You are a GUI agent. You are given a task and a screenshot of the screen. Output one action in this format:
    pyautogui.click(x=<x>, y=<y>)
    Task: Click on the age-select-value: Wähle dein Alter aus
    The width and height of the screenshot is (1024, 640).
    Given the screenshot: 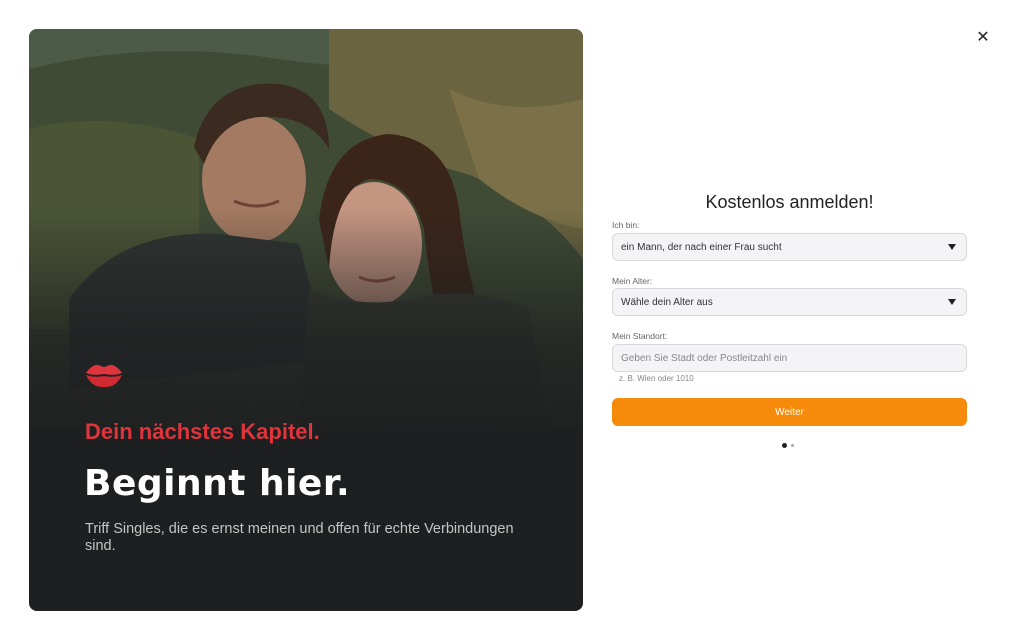 What is the action you would take?
    pyautogui.click(x=667, y=302)
    